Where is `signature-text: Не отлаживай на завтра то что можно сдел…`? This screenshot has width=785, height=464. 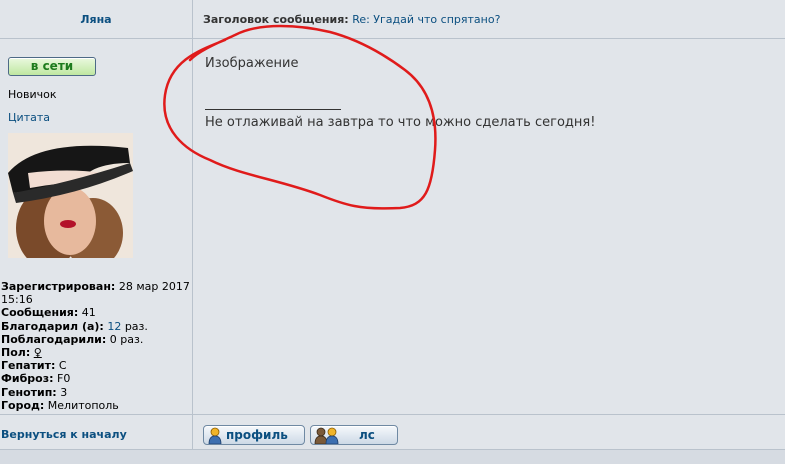
signature-text: Не отлаживай на завтра то что можно сдел… is located at coordinates (400, 122).